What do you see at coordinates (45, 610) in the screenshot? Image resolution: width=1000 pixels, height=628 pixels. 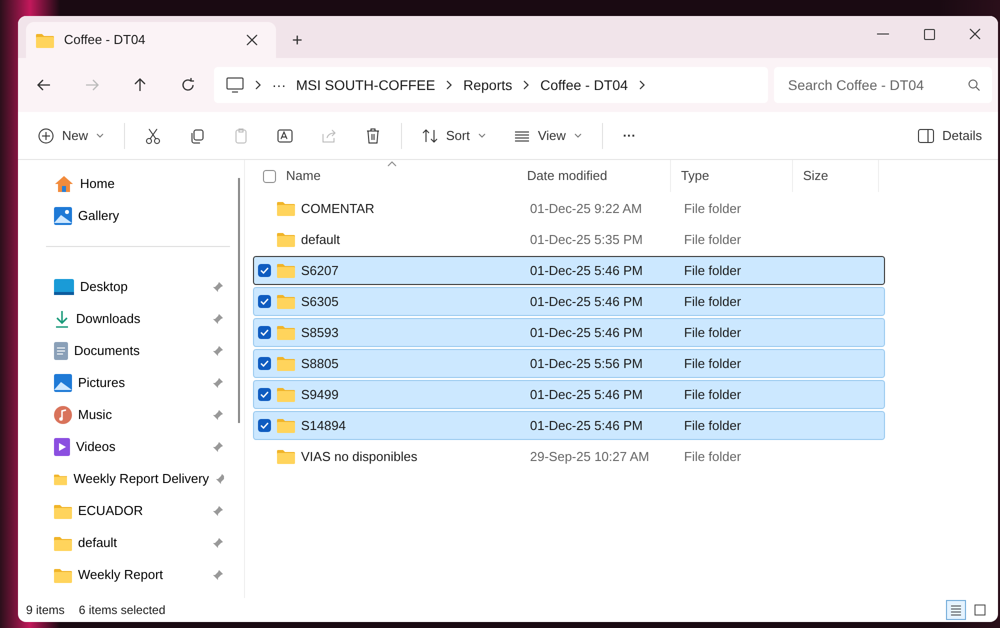 I see `item-count: 9 items` at bounding box center [45, 610].